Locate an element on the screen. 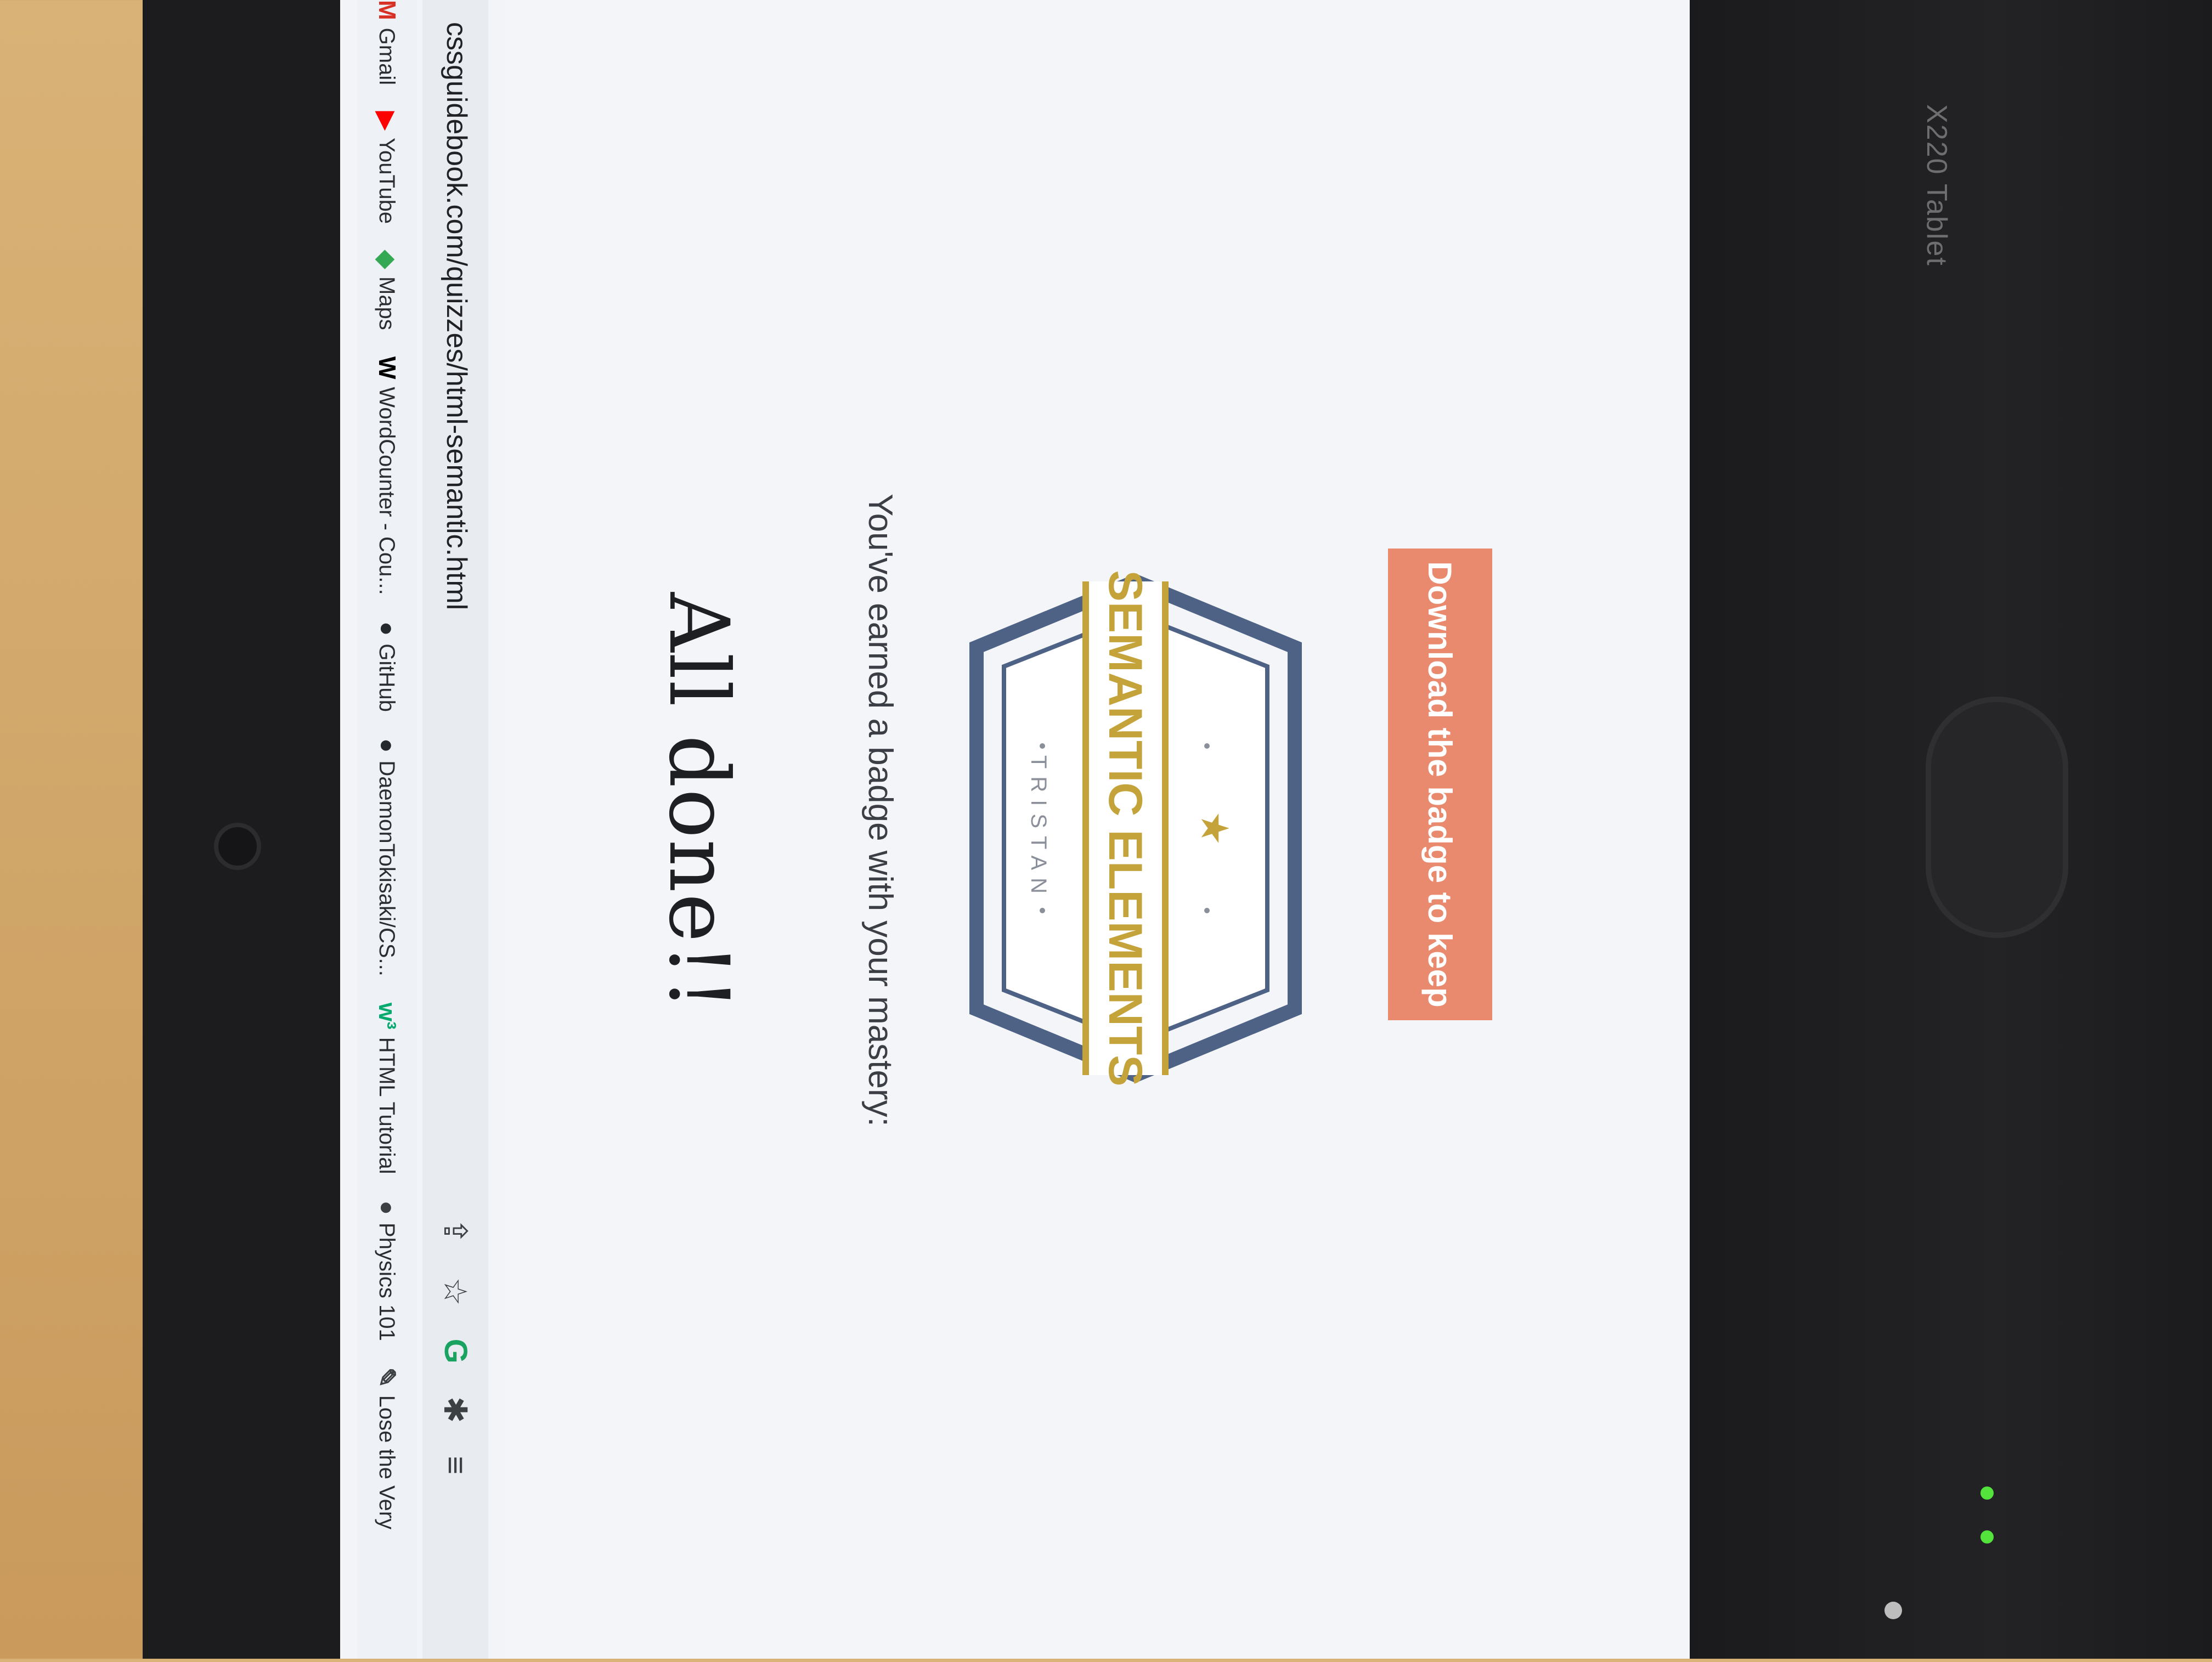 Image resolution: width=2212 pixels, height=1662 pixels. reading-list-icon: ≡ is located at coordinates (455, 1465).